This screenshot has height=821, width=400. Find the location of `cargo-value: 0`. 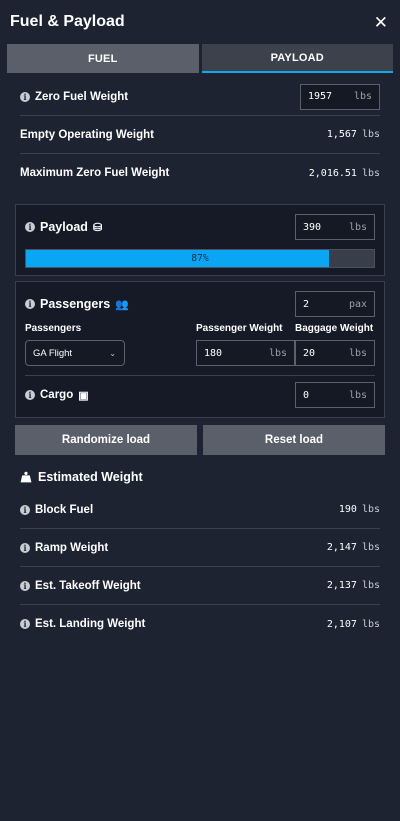

cargo-value: 0 is located at coordinates (306, 395).